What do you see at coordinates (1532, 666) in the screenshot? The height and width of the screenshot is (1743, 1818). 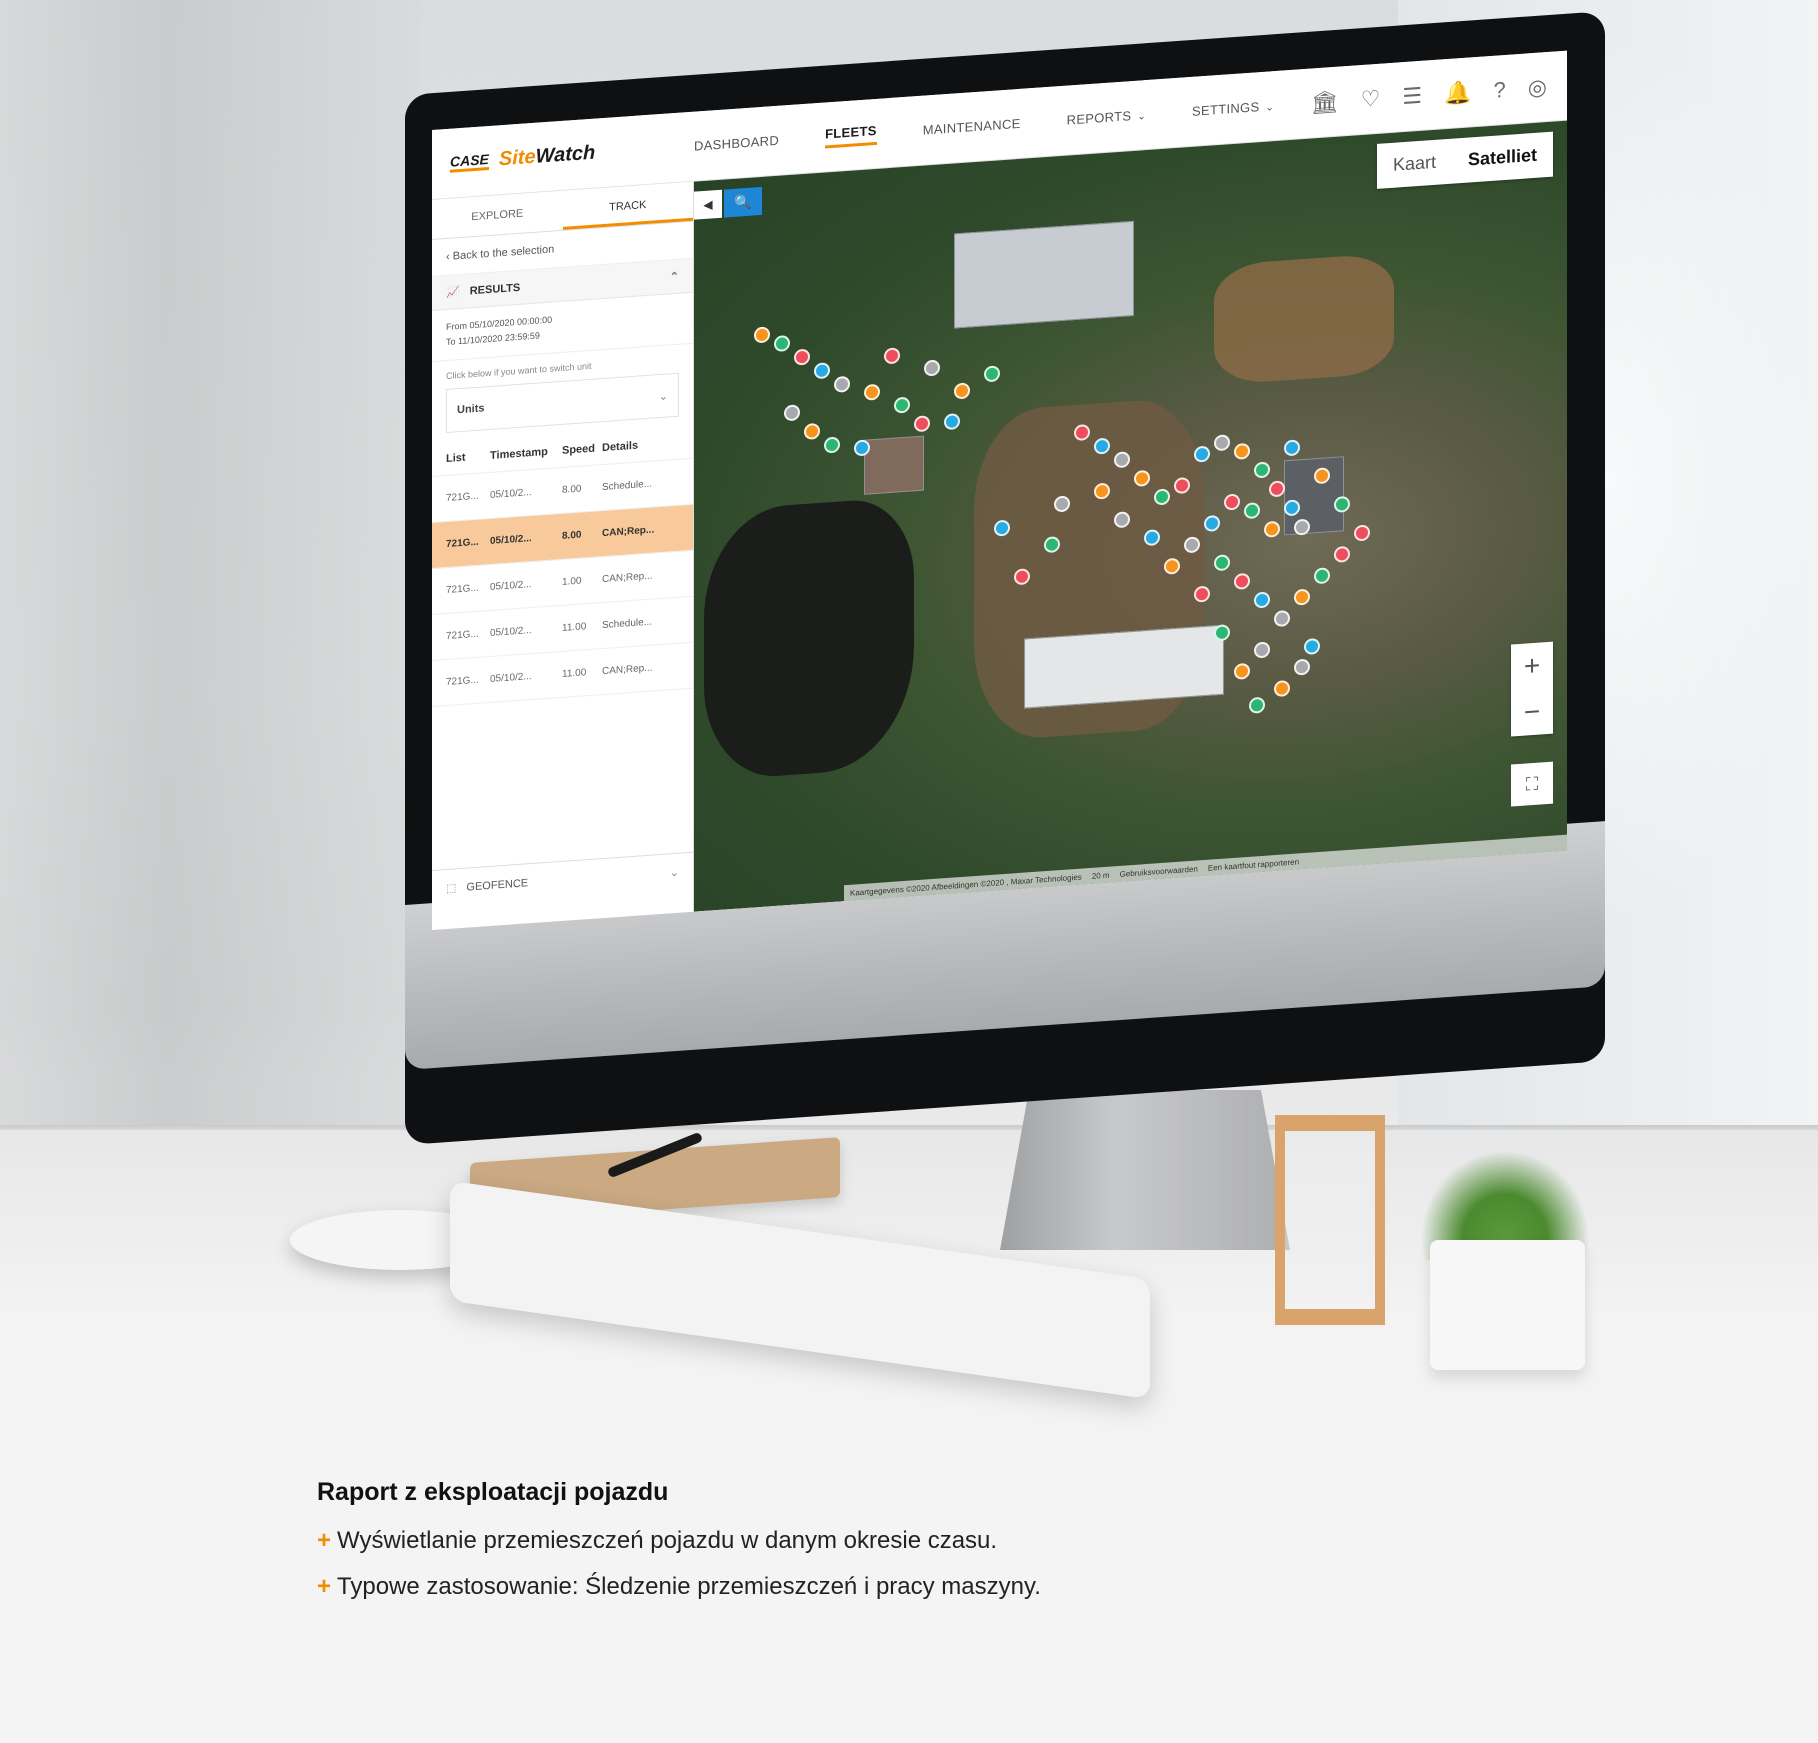 I see `zoom-in-button: +` at bounding box center [1532, 666].